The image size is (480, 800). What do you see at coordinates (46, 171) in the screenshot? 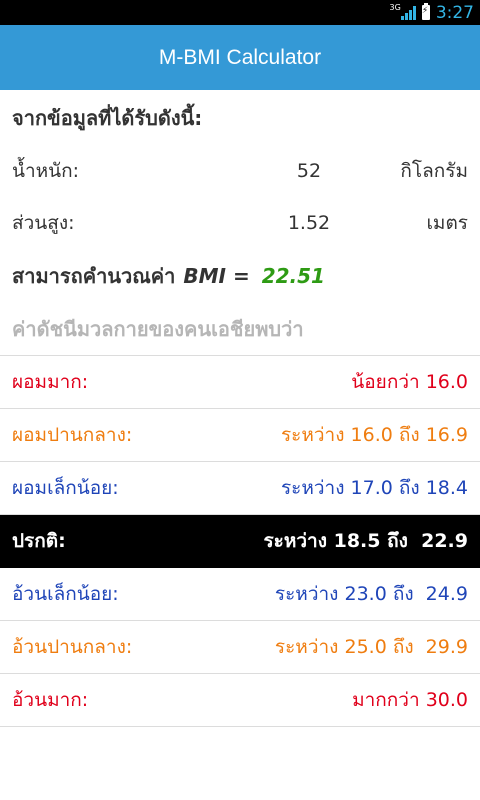
I see `weight-label: น้ำหนัก:` at bounding box center [46, 171].